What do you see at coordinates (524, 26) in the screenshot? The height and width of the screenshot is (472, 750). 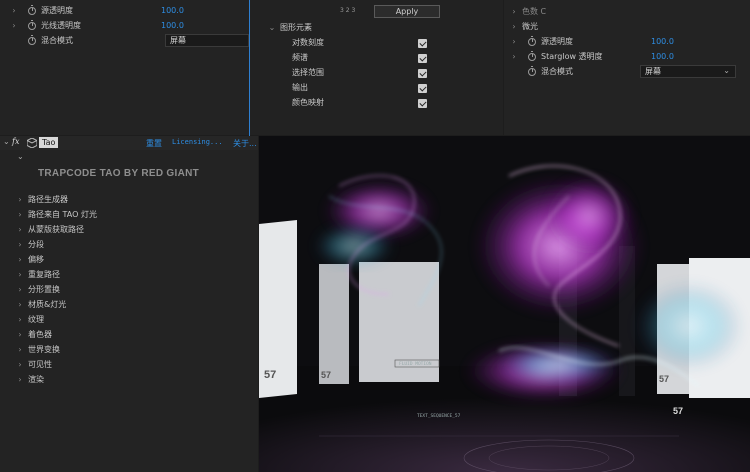 I see `group-glow: › 微光` at bounding box center [524, 26].